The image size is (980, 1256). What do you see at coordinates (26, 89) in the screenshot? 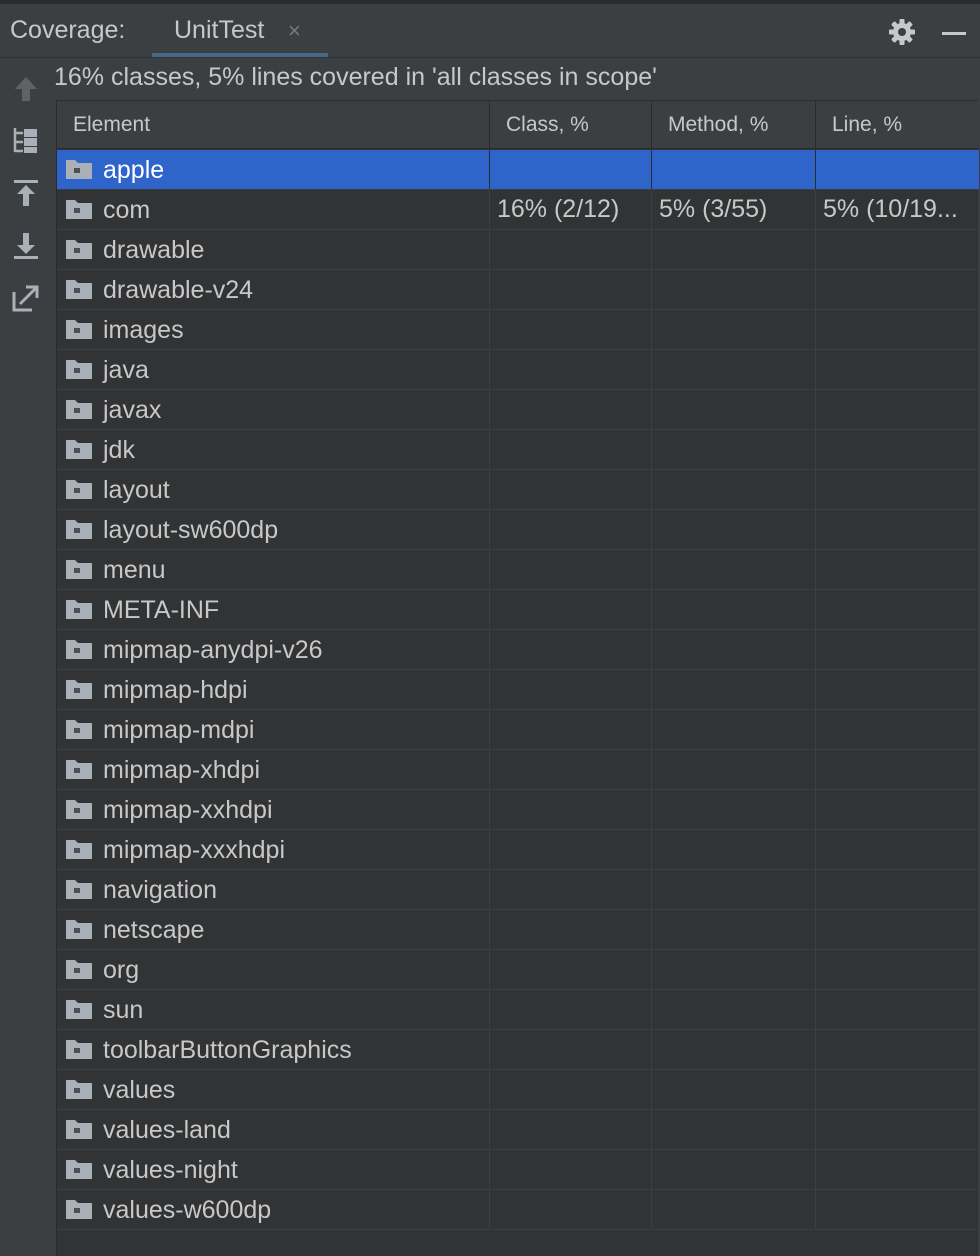
I see `up-arrow-icon` at bounding box center [26, 89].